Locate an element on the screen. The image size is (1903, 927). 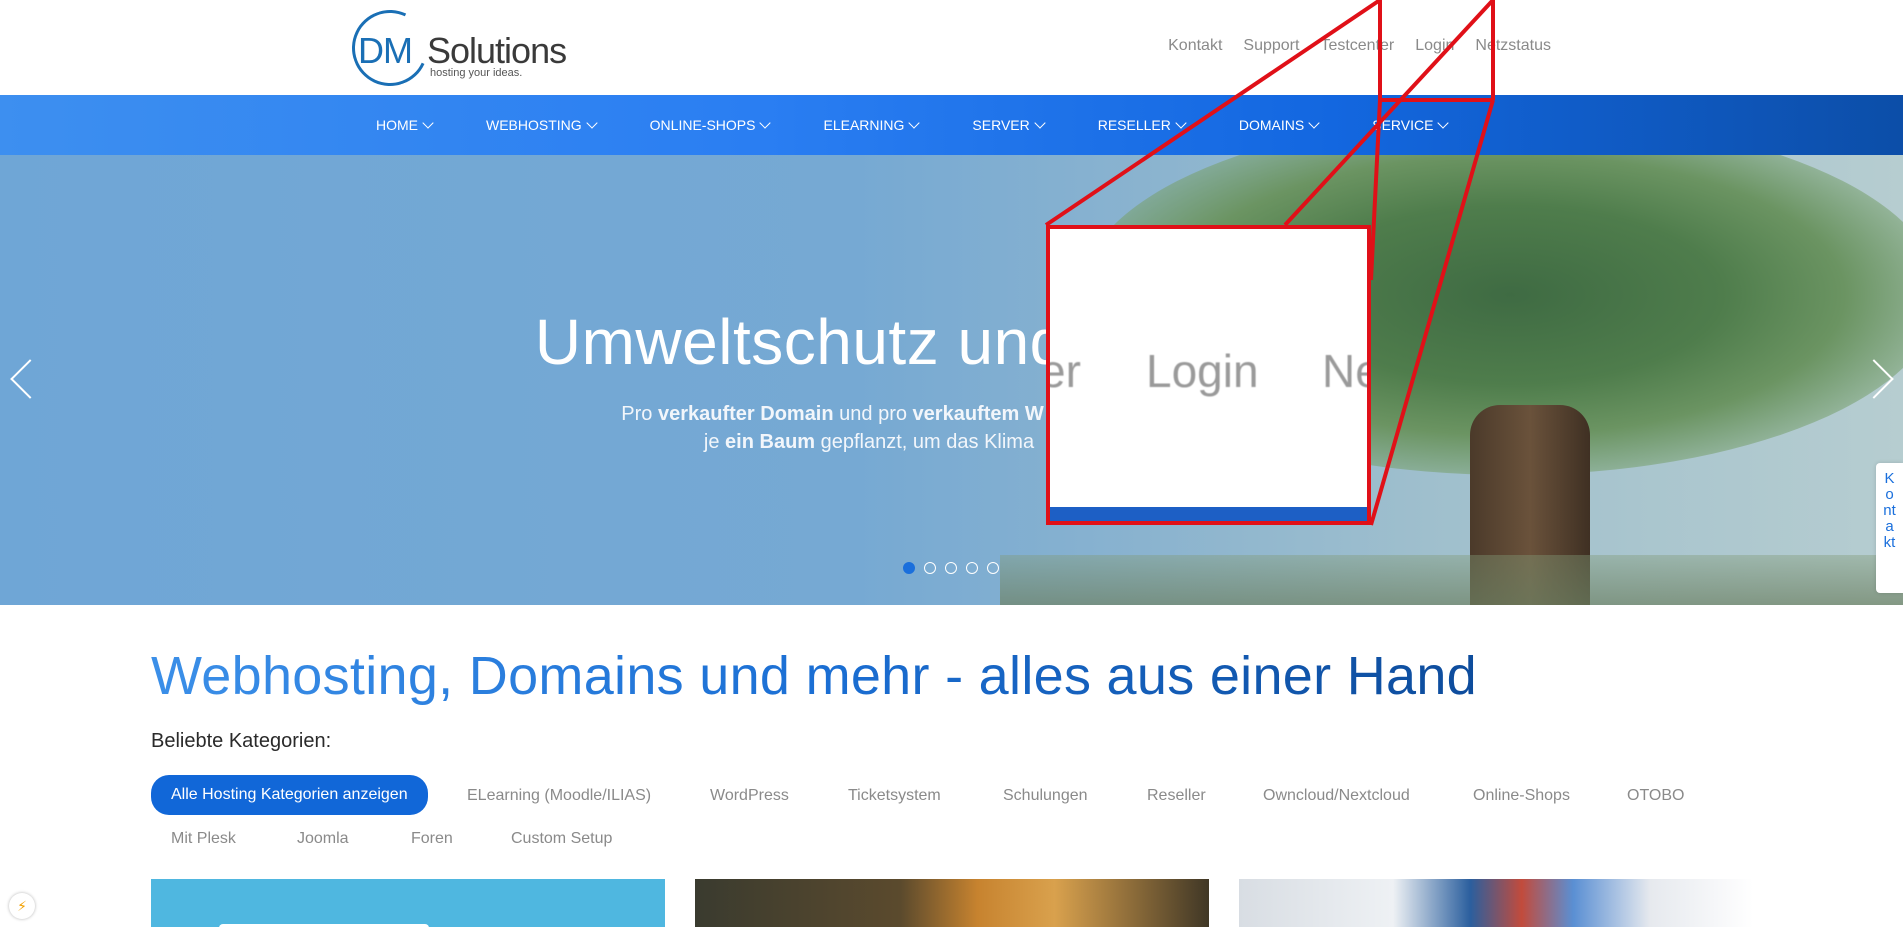
product-cards is located at coordinates (952, 903).